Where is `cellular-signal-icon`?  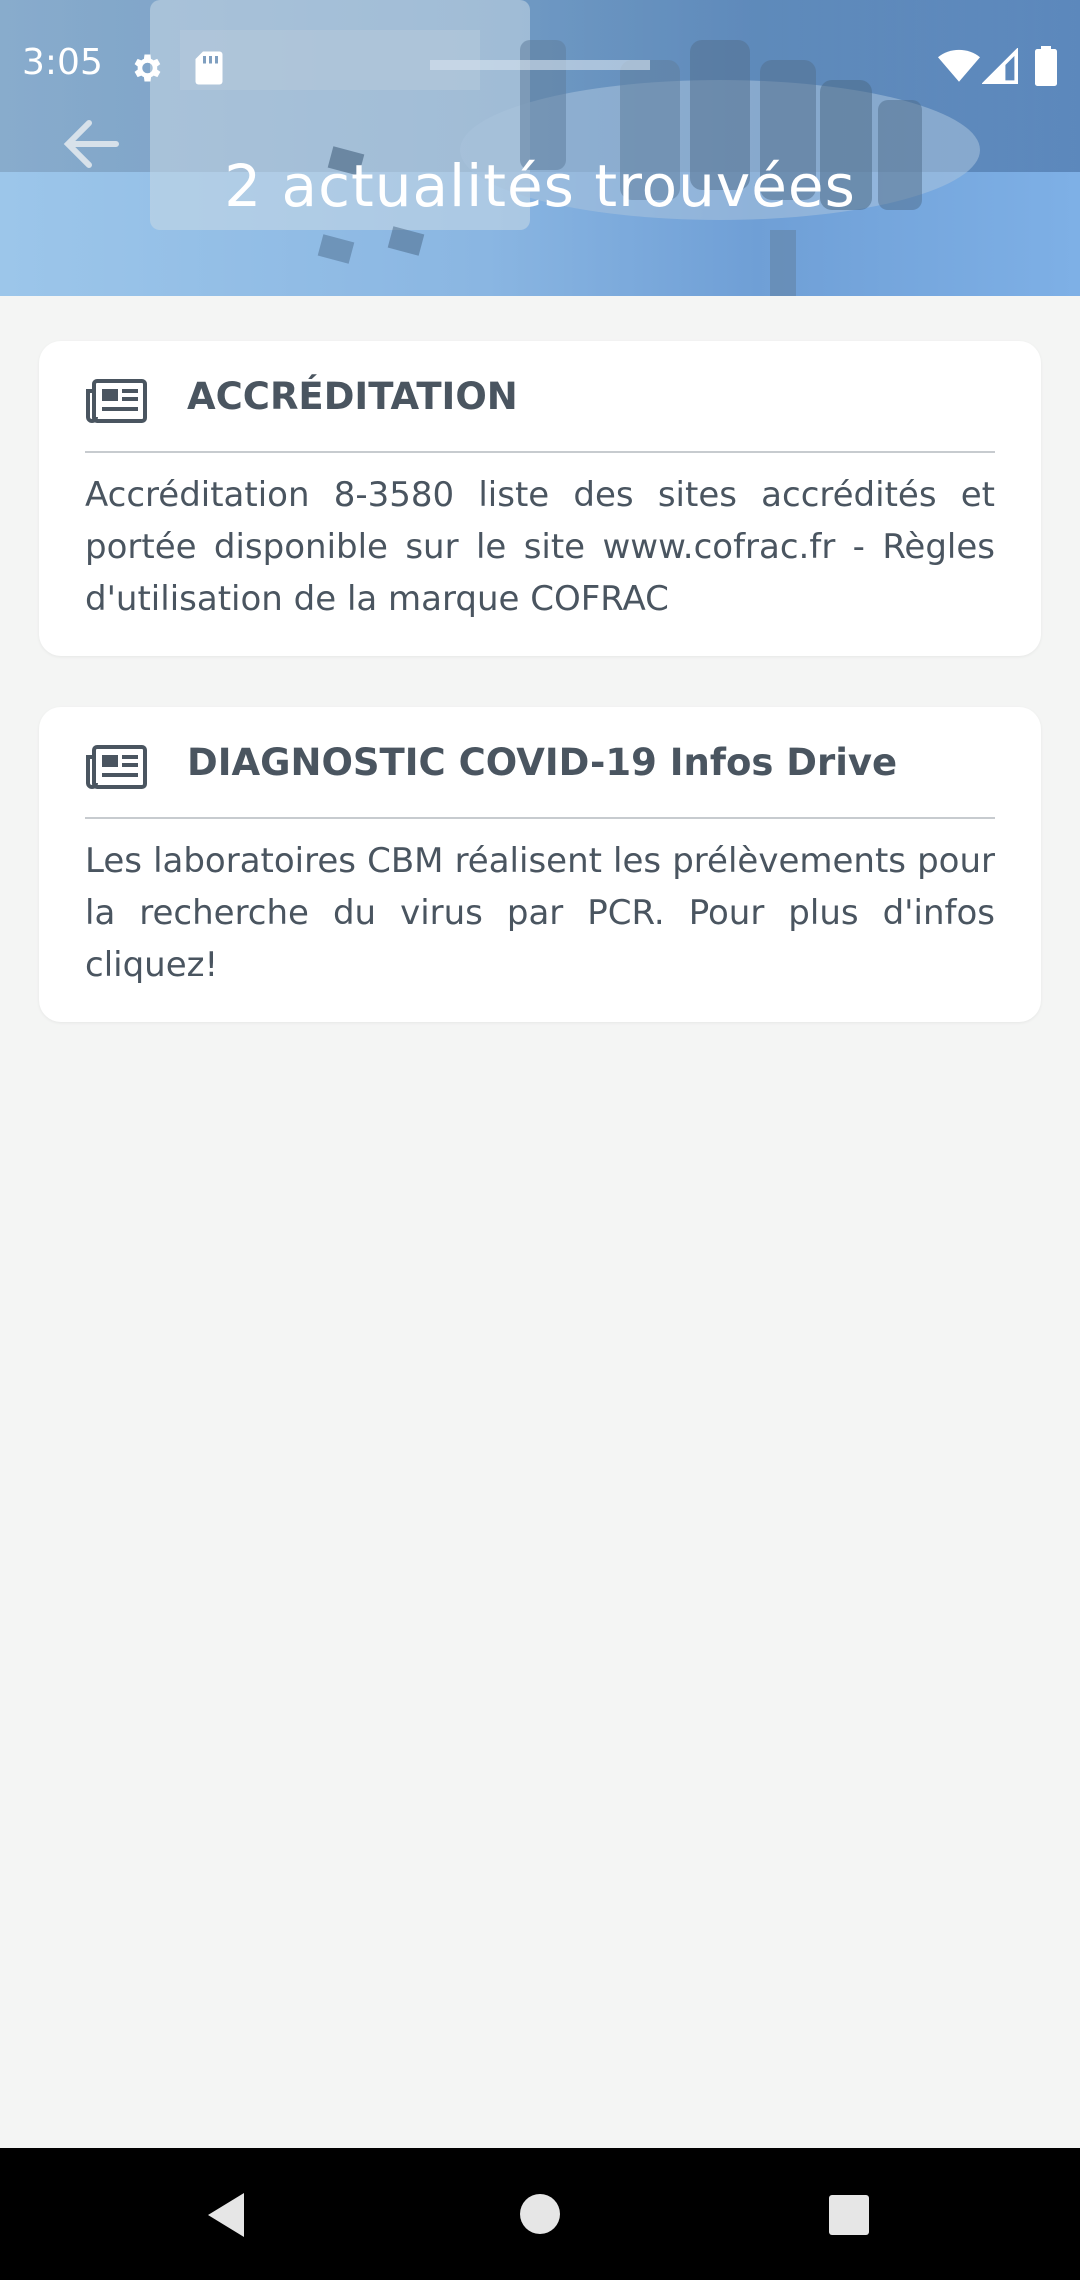 cellular-signal-icon is located at coordinates (1000, 66).